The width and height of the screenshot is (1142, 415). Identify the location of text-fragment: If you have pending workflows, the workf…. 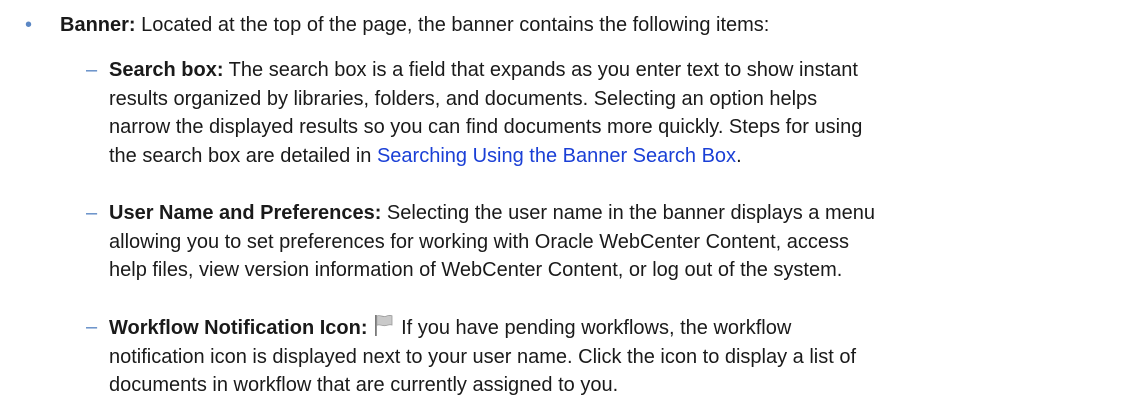
(593, 328).